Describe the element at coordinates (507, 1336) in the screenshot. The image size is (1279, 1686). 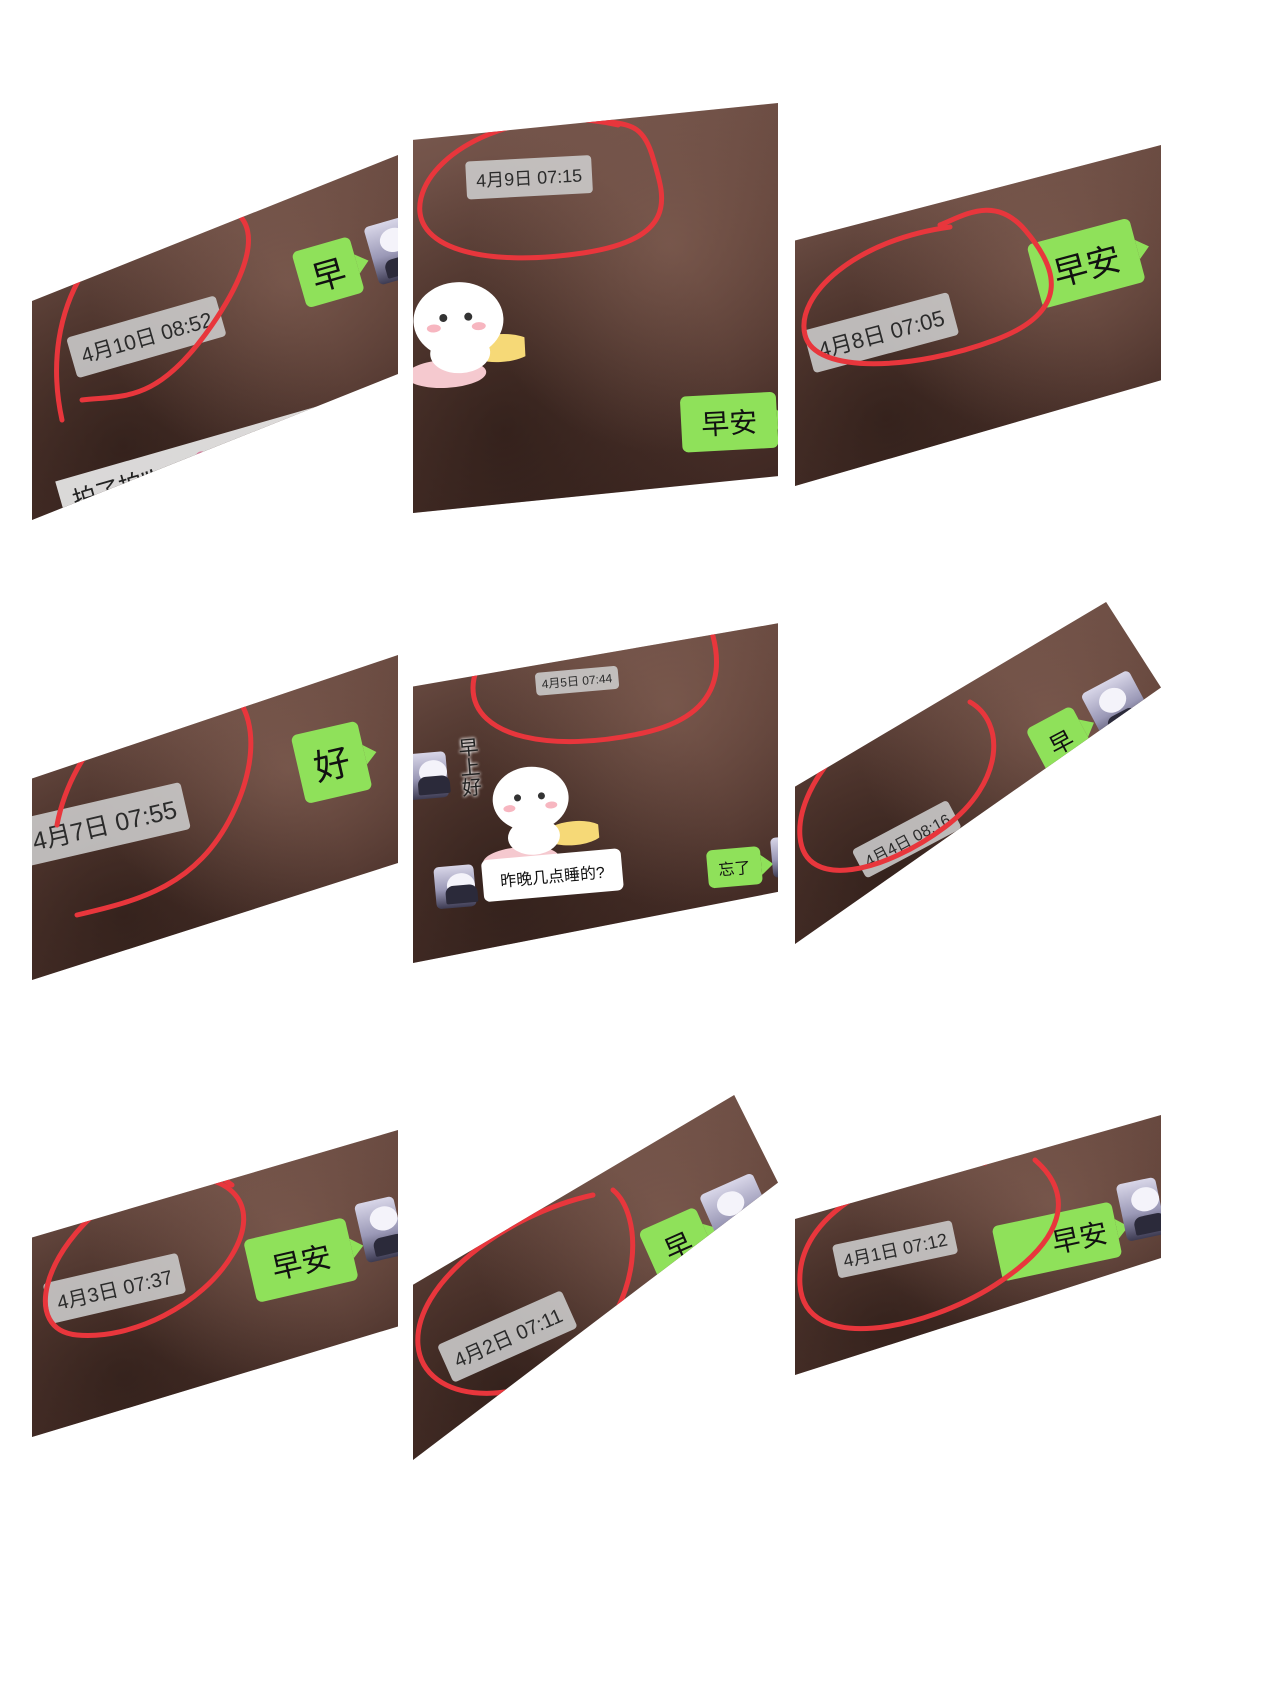
I see `timestamp-label: 4月2日 07:11` at that location.